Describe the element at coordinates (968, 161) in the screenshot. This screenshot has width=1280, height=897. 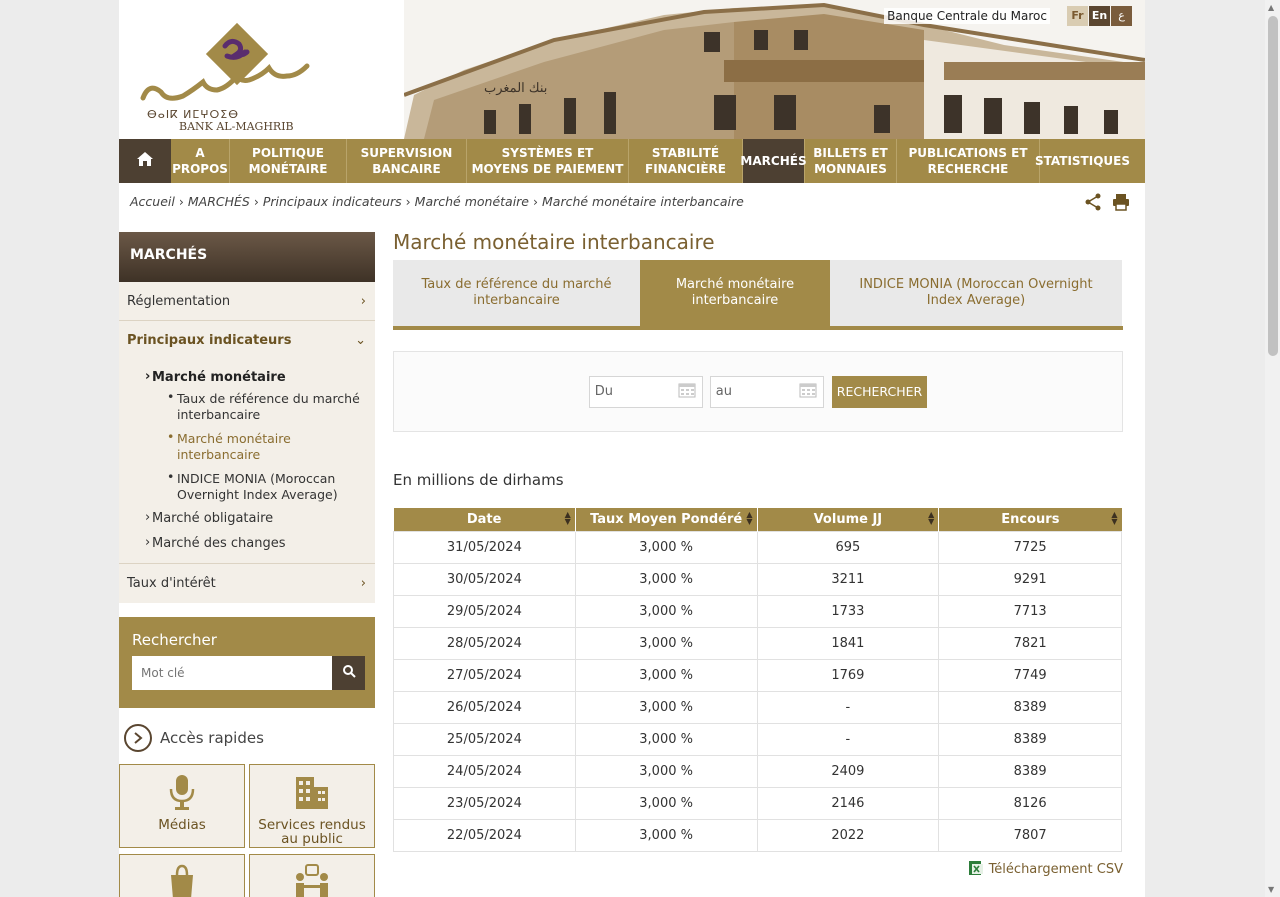
I see `nav-publications-recherche: PUBLICATIONS ET RECHERCHE` at that location.